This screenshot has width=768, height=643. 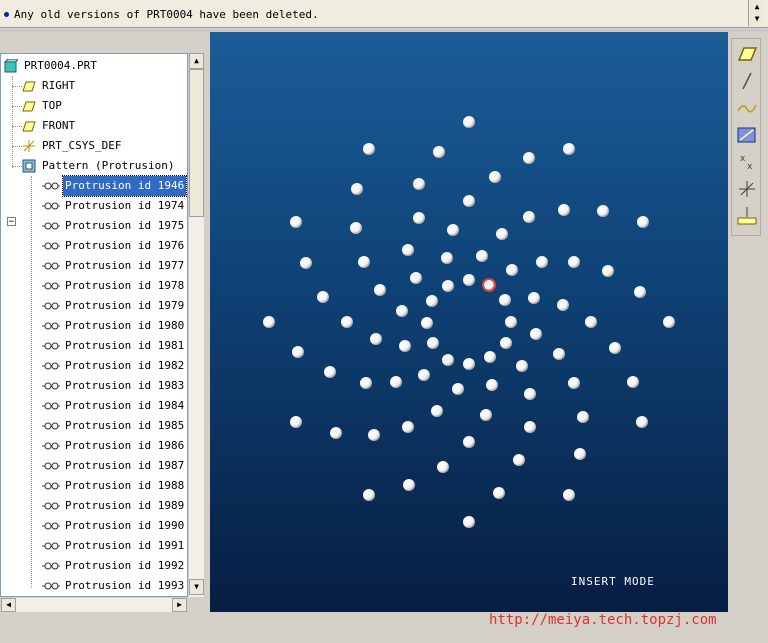 I want to click on message-scrollbar: ▲ ▼, so click(x=756, y=13).